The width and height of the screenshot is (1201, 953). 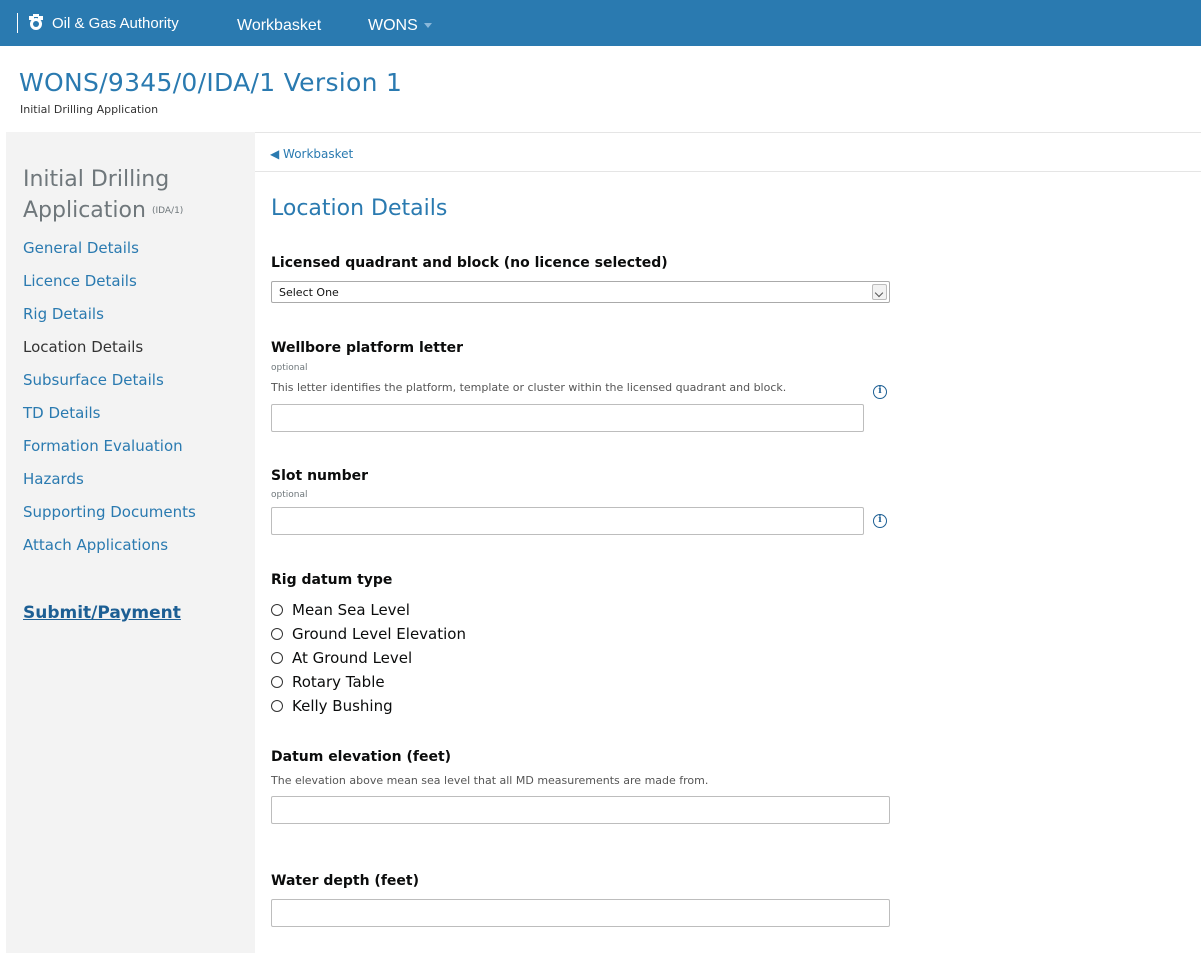 I want to click on sidebar-item-label: Location Details, so click(x=83, y=347).